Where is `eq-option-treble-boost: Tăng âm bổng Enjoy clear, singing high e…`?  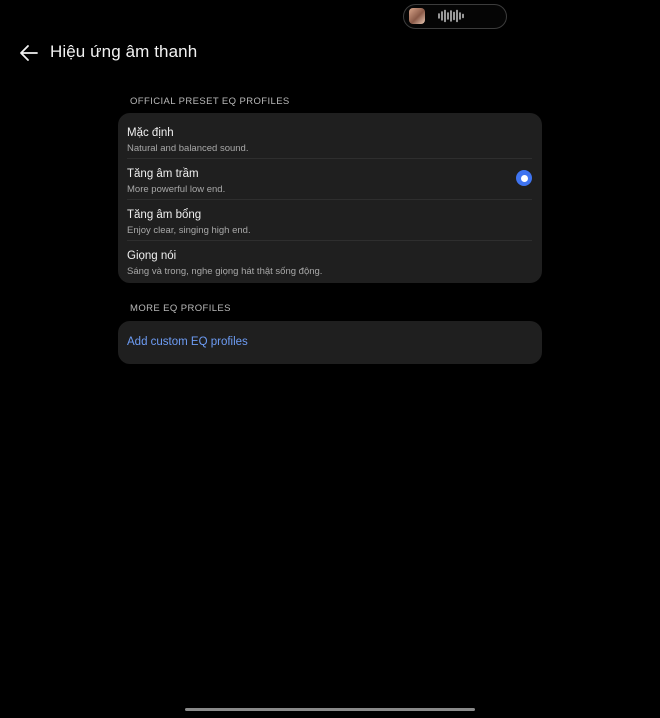 eq-option-treble-boost: Tăng âm bổng Enjoy clear, singing high e… is located at coordinates (330, 219).